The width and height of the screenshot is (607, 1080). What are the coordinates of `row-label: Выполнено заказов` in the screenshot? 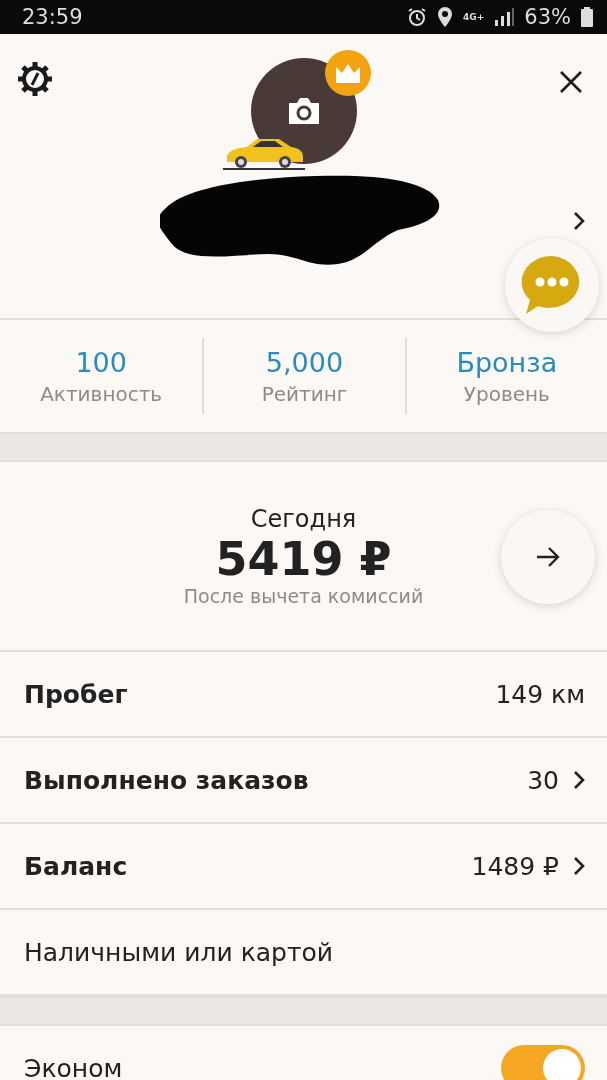 It's located at (166, 780).